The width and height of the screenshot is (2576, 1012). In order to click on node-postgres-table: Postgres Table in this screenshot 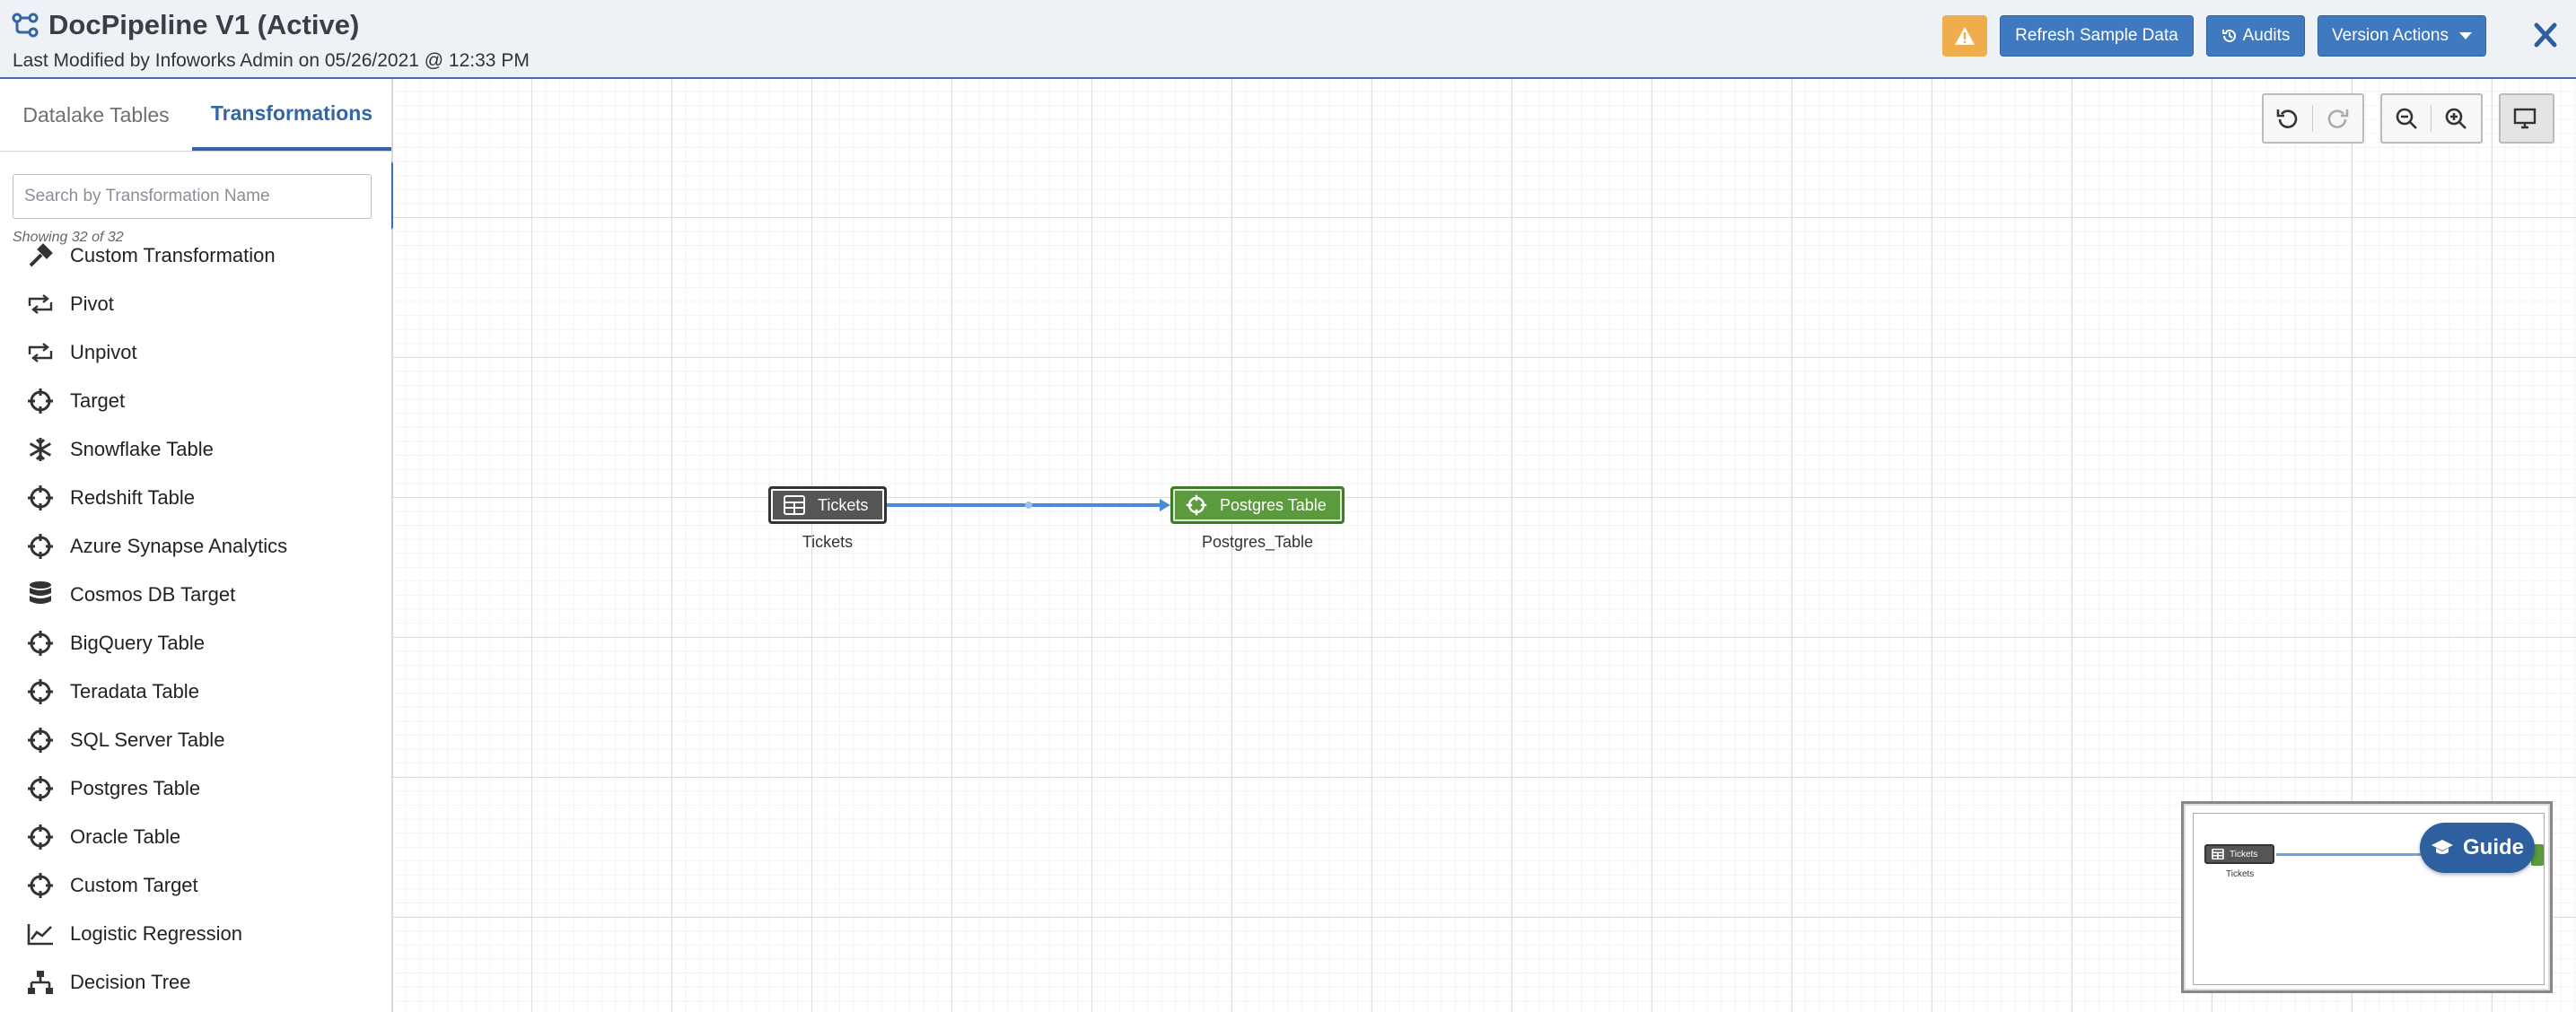, I will do `click(1257, 505)`.